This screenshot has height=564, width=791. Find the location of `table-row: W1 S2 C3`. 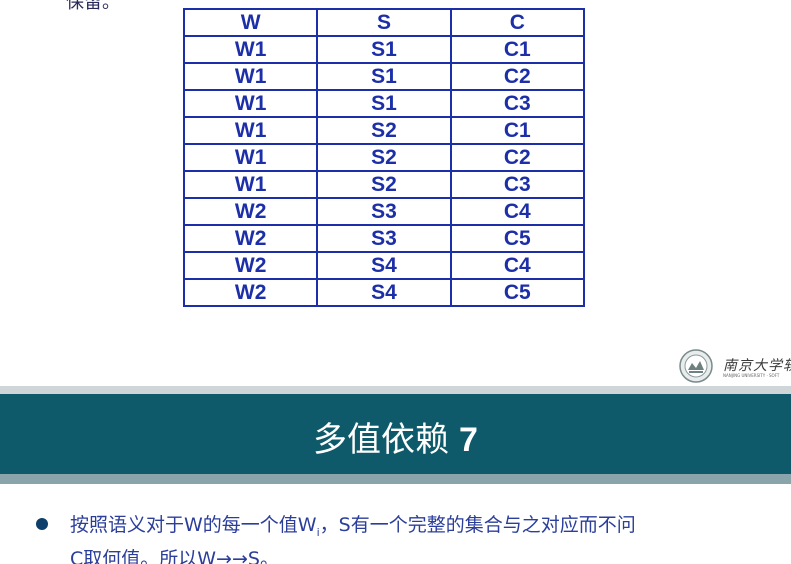

table-row: W1 S2 C3 is located at coordinates (384, 184).